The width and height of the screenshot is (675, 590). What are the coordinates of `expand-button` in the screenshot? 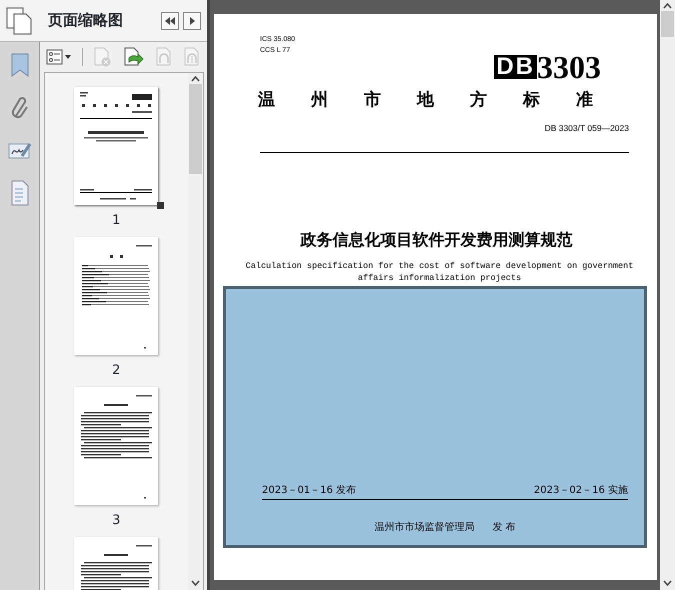 It's located at (191, 21).